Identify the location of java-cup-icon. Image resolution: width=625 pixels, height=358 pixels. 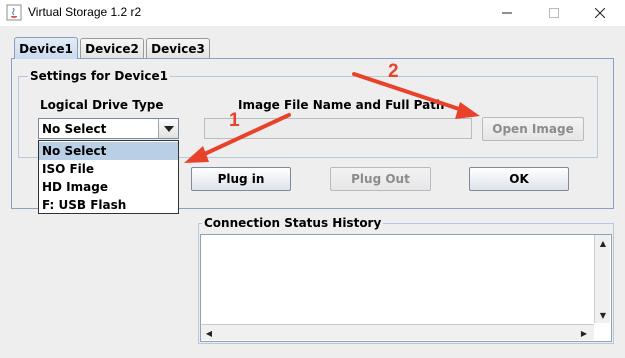
(14, 12).